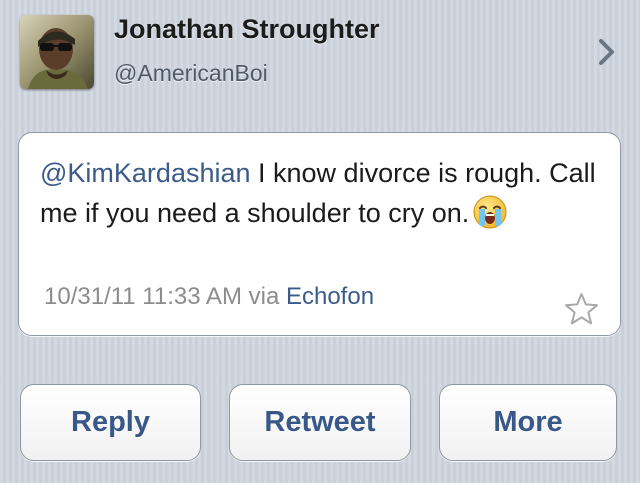 This screenshot has height=483, width=640. I want to click on tweet-timestamp: 10/31/11 11:33 AM, so click(143, 296).